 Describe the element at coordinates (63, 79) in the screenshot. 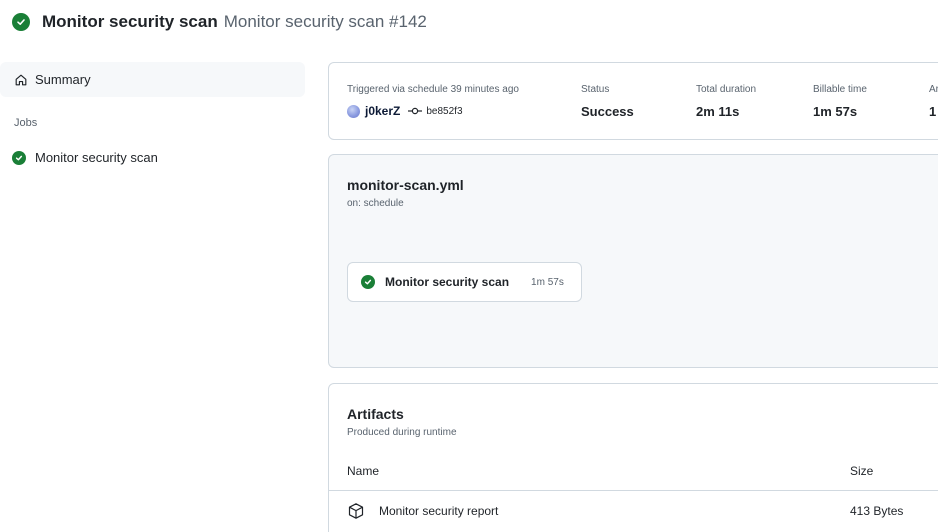

I see `sidebar-item-summary-label: Summary` at that location.